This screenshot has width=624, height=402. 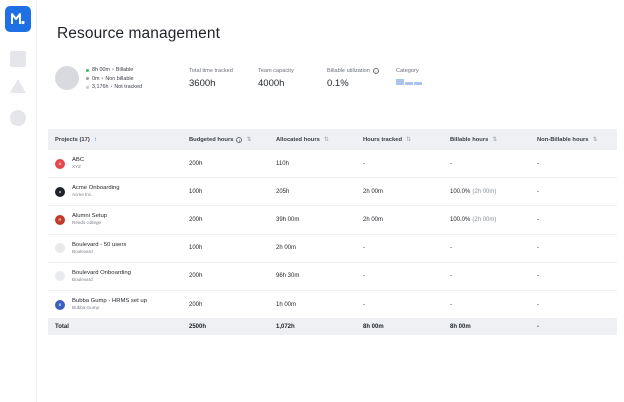 What do you see at coordinates (288, 276) in the screenshot?
I see `cell-allocated: 96h 30m` at bounding box center [288, 276].